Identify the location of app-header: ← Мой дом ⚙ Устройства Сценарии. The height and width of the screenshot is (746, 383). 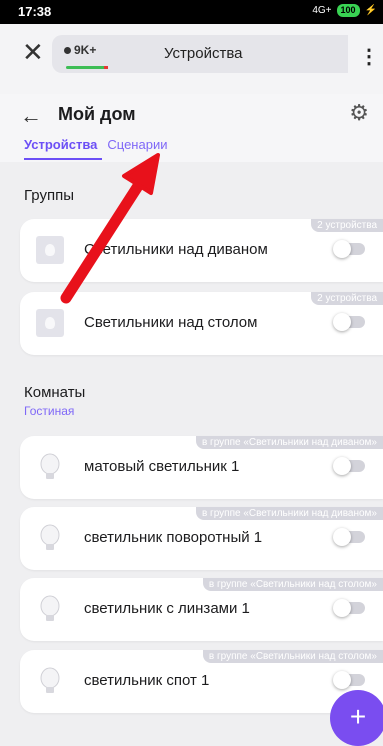
(191, 128).